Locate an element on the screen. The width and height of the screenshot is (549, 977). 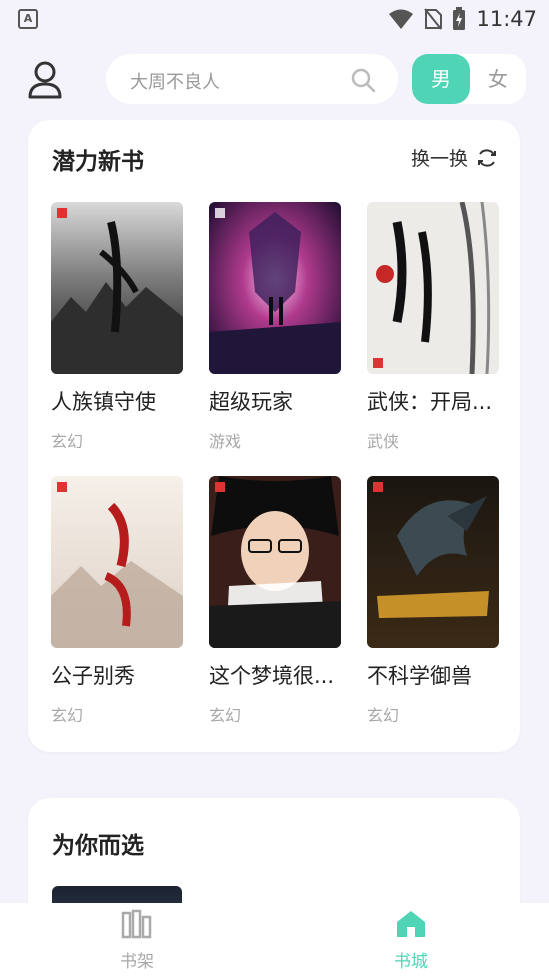
book-title: 超级玩家 is located at coordinates (251, 402).